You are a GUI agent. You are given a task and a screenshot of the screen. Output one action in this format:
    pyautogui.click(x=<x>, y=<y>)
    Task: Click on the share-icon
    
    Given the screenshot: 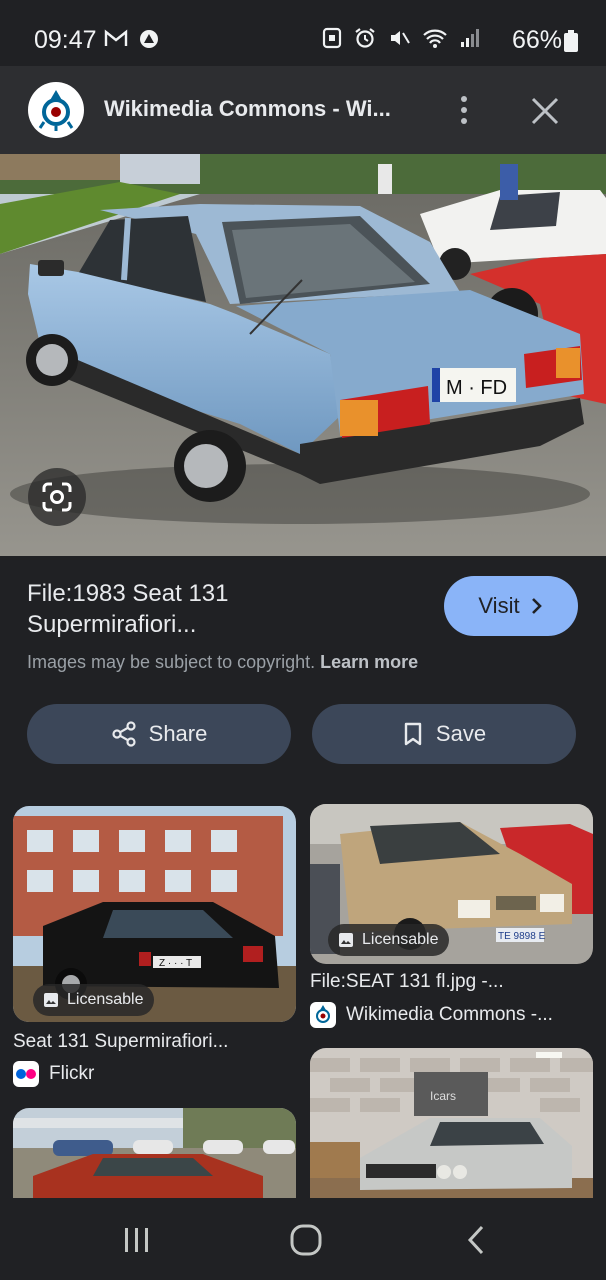 What is the action you would take?
    pyautogui.click(x=124, y=734)
    